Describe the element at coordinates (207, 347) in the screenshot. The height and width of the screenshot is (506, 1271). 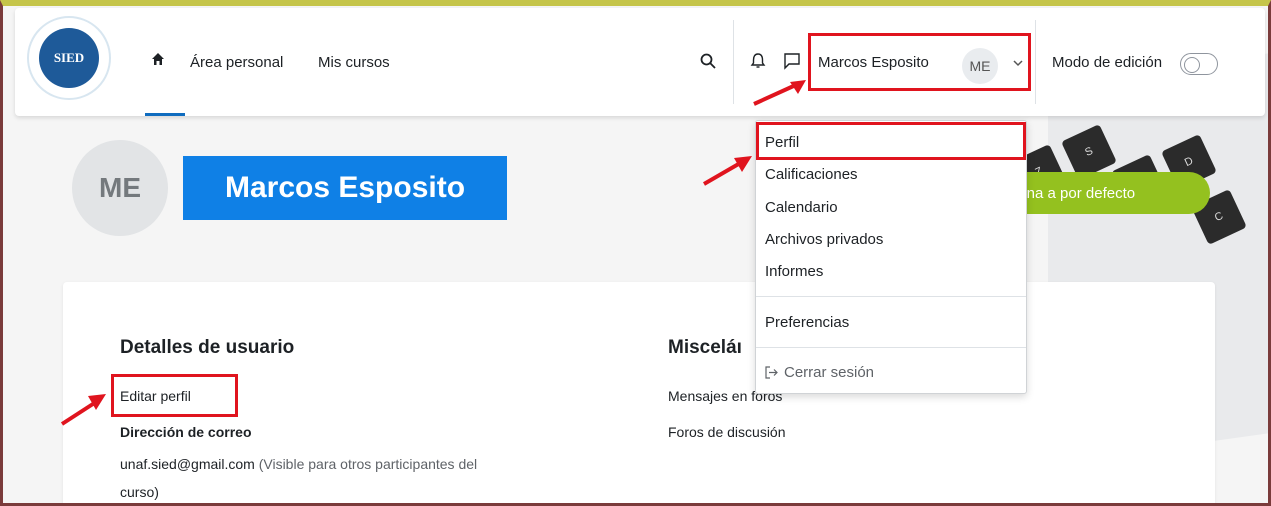
I see `user-details-heading: Detalles de usuario` at that location.